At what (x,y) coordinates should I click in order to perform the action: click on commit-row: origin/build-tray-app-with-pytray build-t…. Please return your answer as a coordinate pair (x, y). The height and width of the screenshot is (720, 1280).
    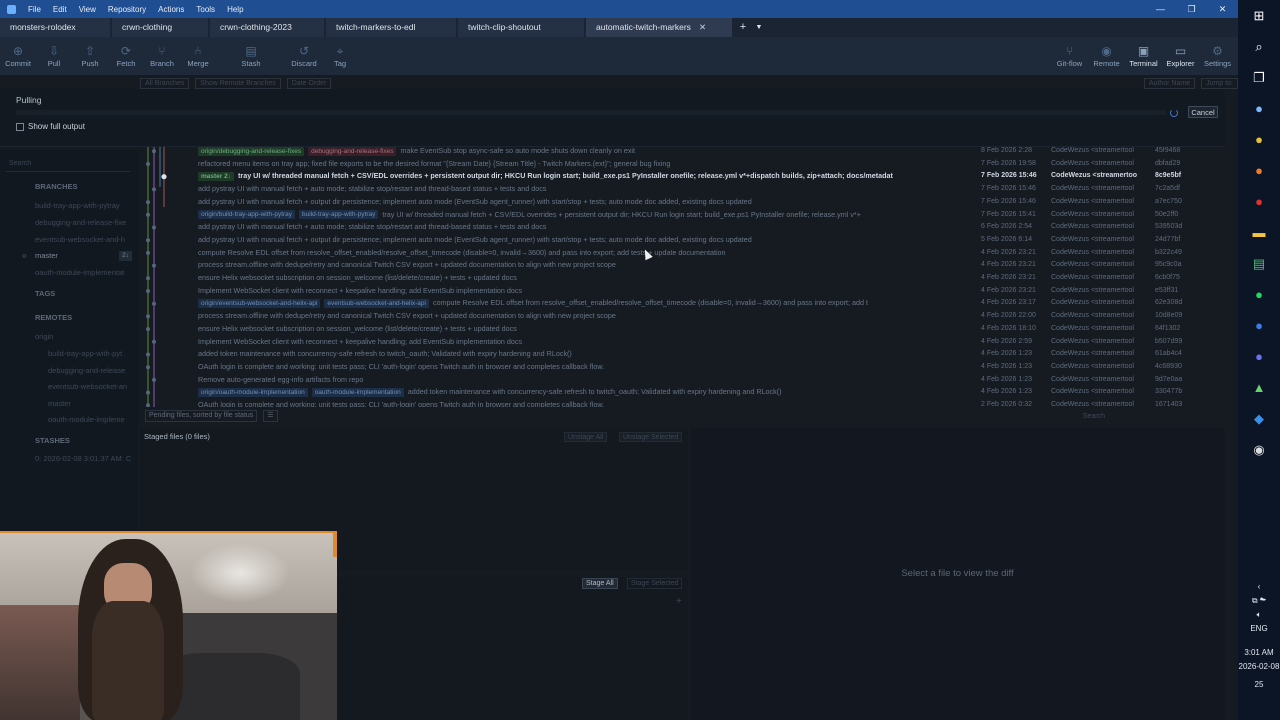
    Looking at the image, I should click on (711, 215).